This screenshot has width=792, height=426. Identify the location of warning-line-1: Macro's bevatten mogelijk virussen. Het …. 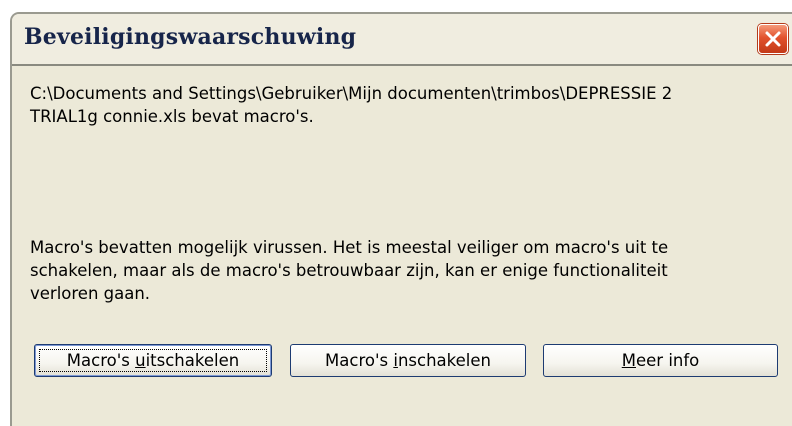
(349, 247).